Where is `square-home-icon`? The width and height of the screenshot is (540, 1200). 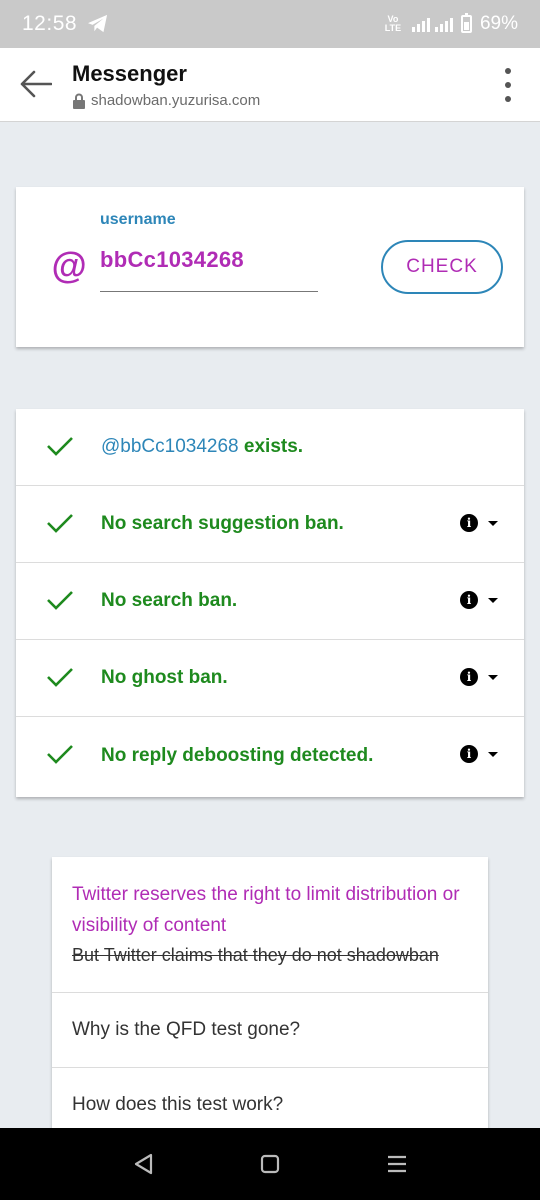
square-home-icon is located at coordinates (270, 1164).